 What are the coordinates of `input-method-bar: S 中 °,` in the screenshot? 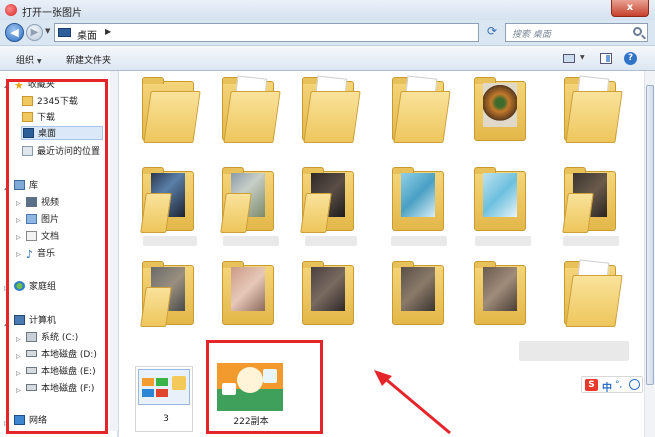 It's located at (612, 385).